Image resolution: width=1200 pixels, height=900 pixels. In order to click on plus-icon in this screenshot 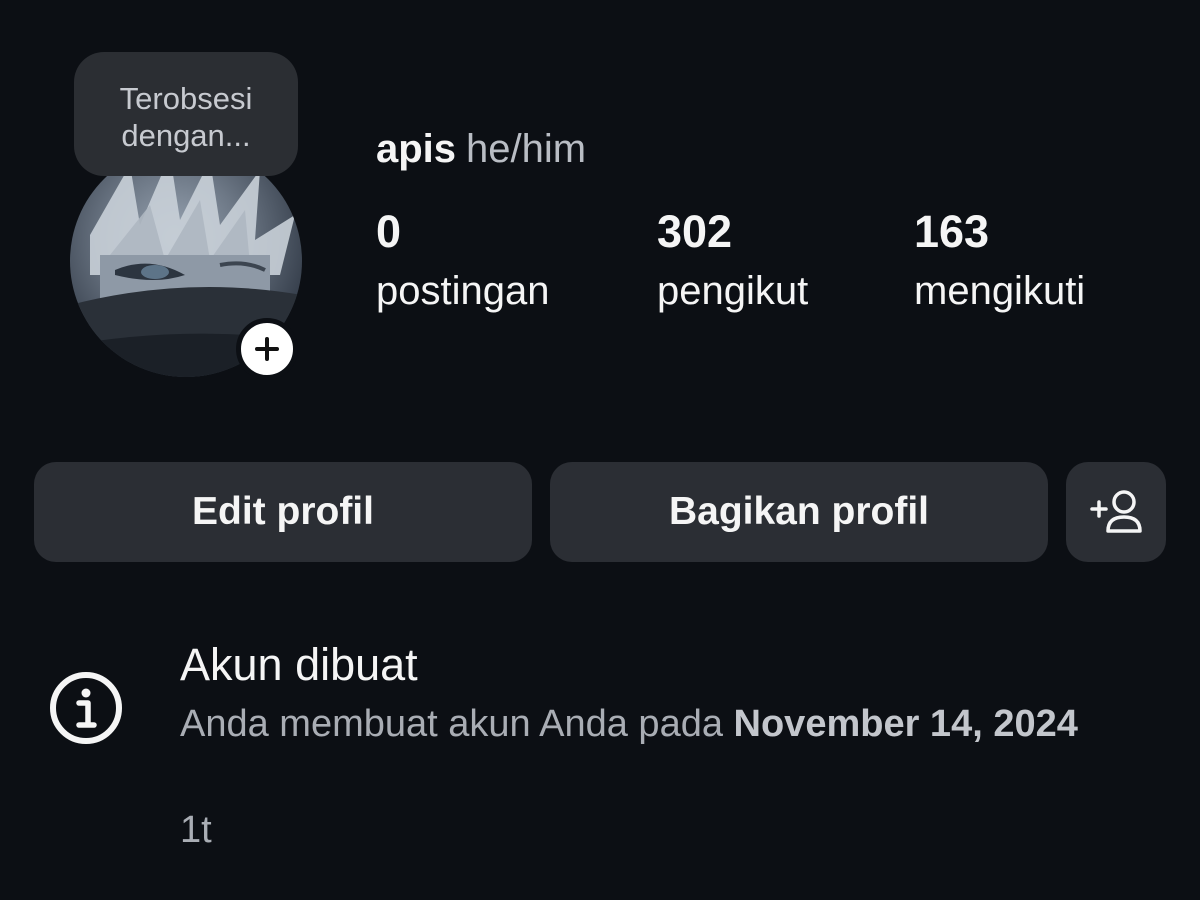, I will do `click(267, 349)`.